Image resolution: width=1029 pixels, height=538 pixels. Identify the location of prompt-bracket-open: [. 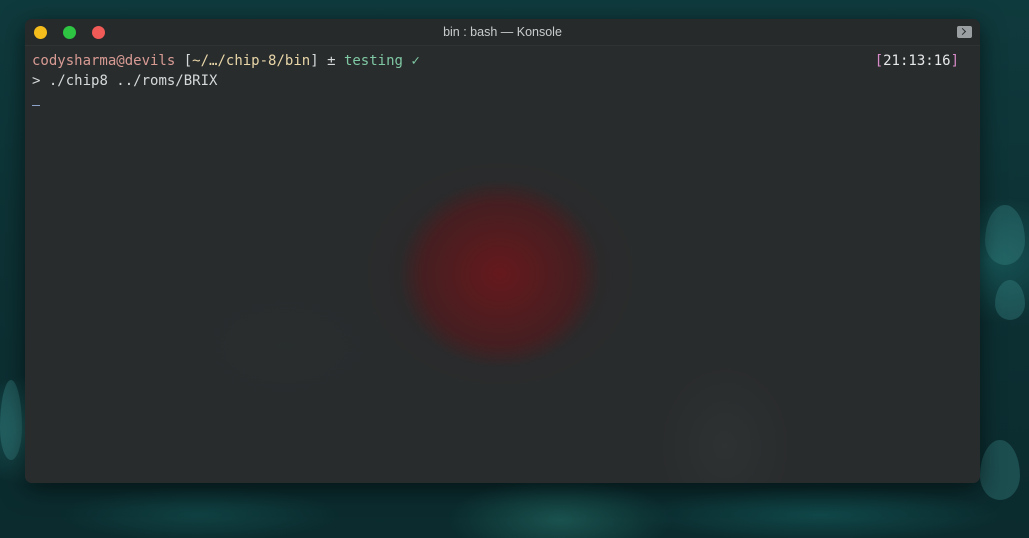
(188, 61).